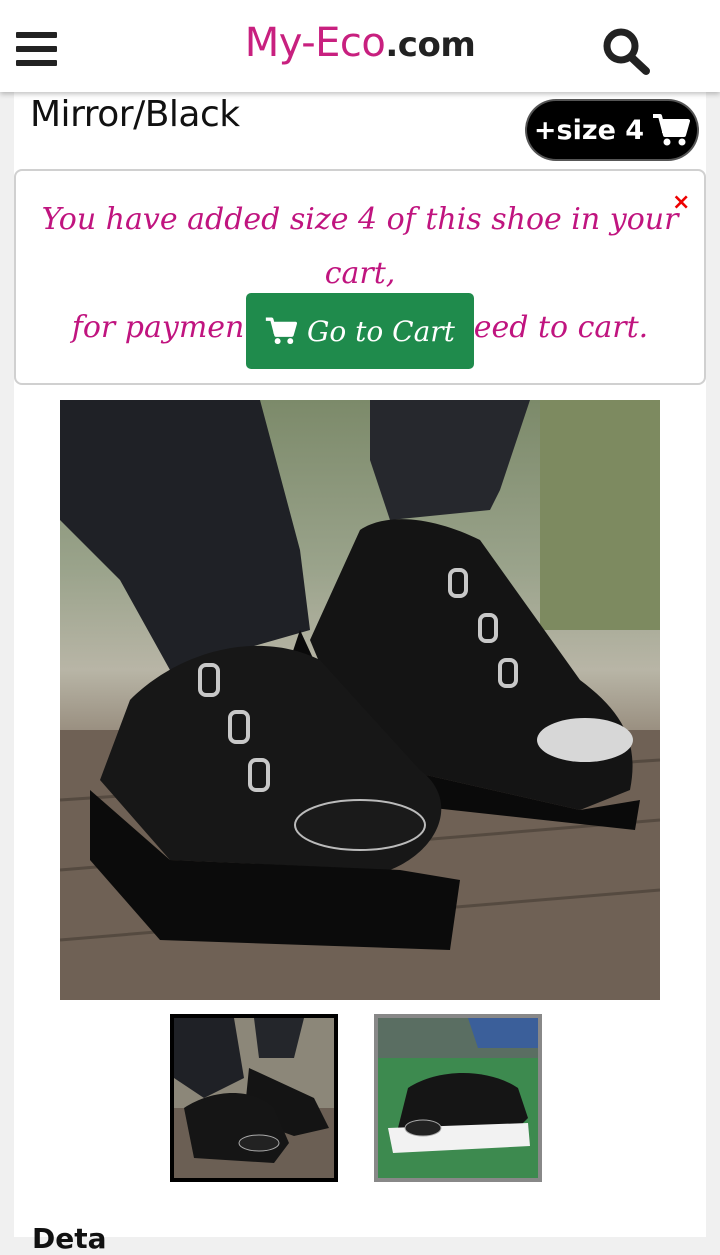 This screenshot has height=1255, width=720. I want to click on search-icon, so click(626, 51).